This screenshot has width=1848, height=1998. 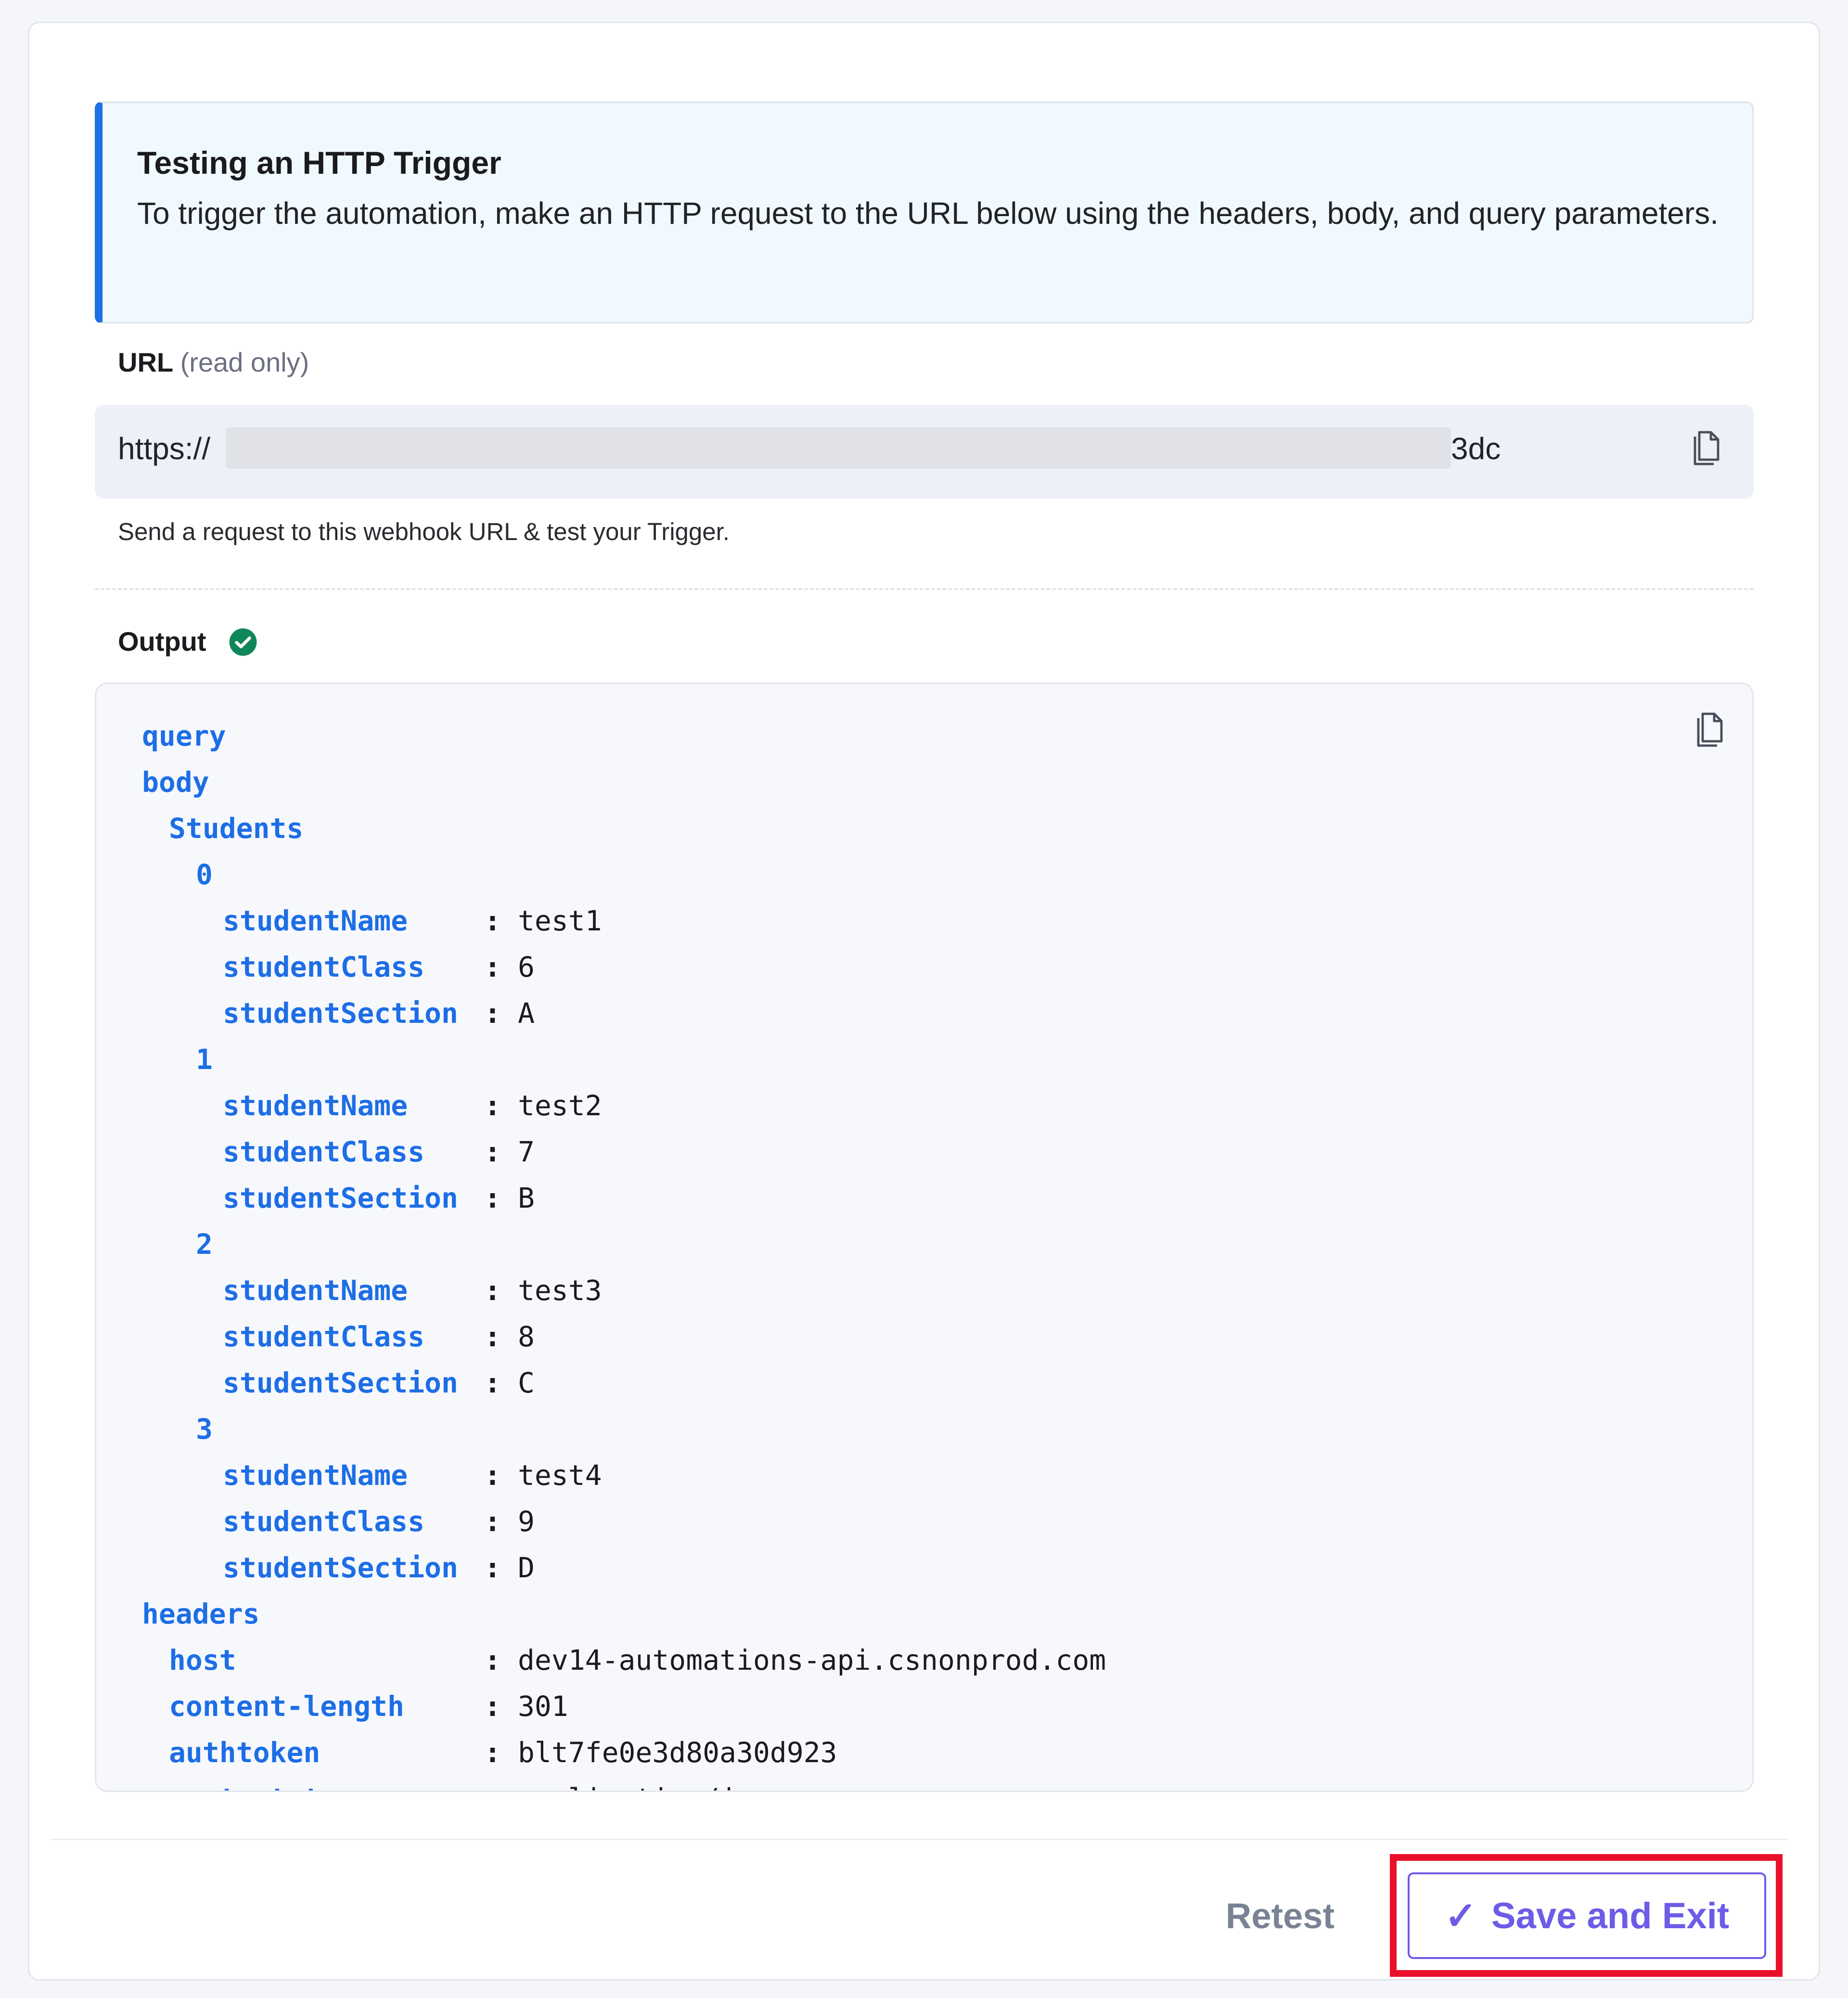 What do you see at coordinates (677, 1752) in the screenshot?
I see `output-value: blt7fe0e3d80a30d923` at bounding box center [677, 1752].